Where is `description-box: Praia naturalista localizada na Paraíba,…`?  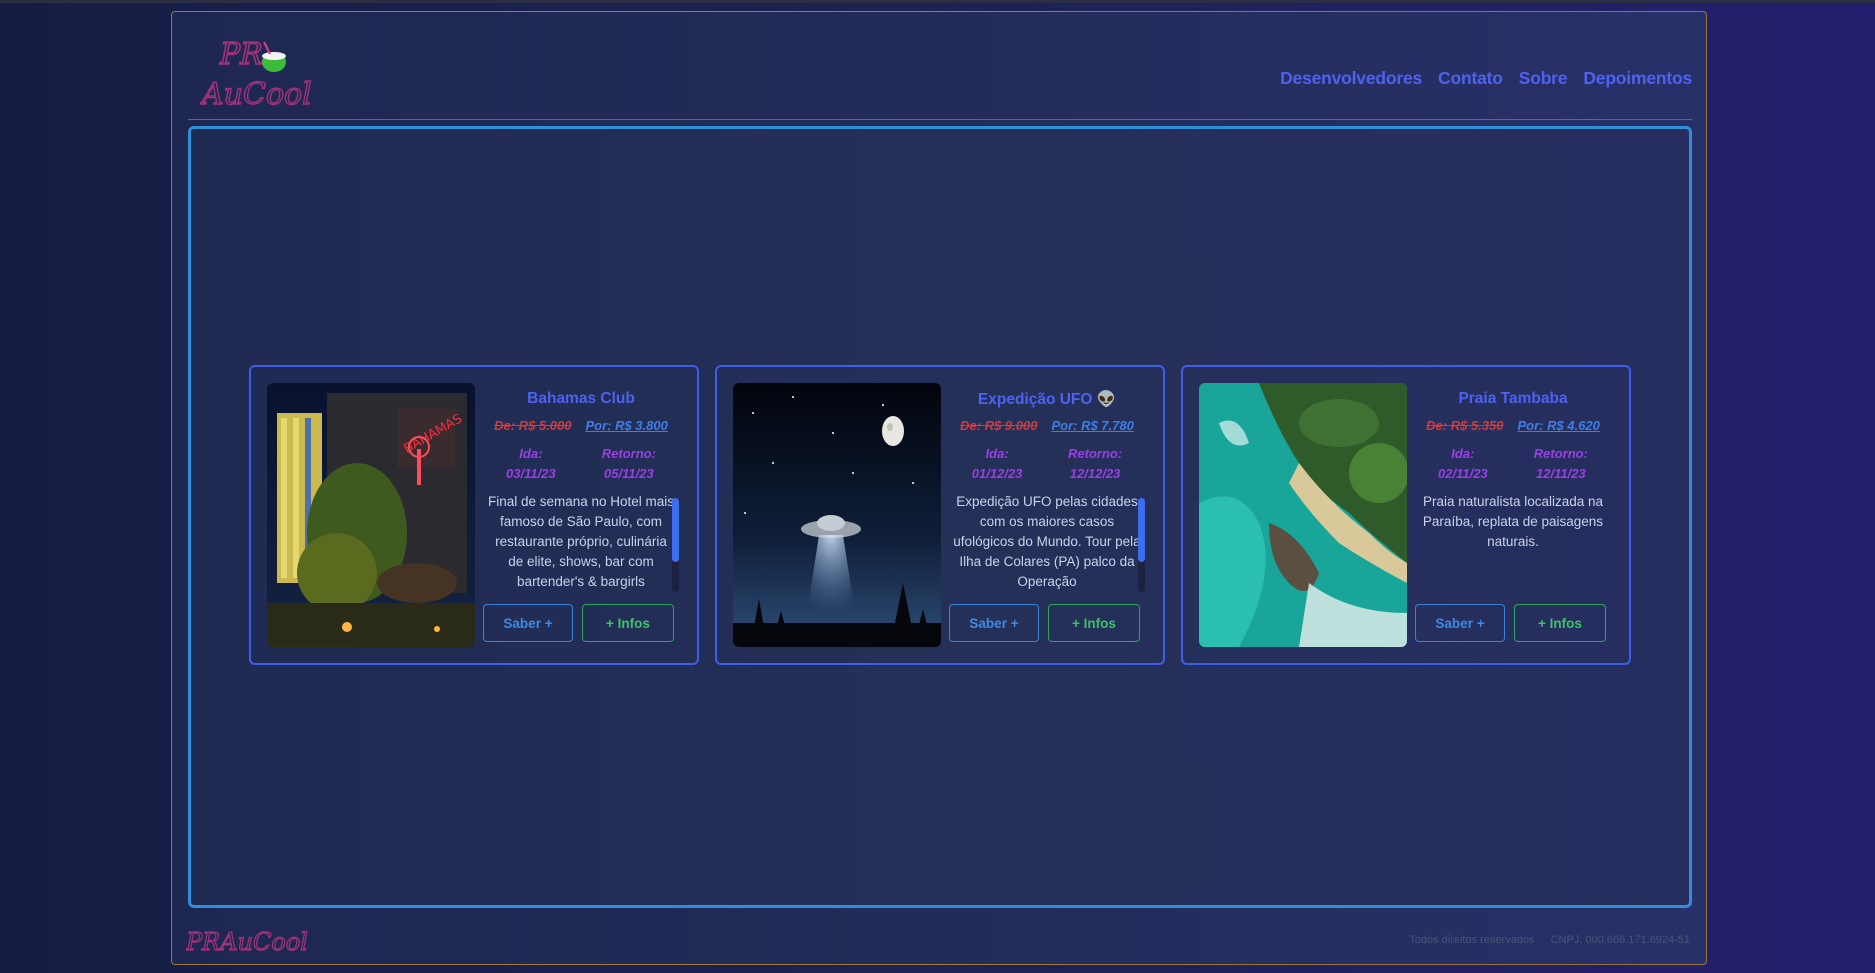 description-box: Praia naturalista localizada na Paraíba,… is located at coordinates (1513, 542).